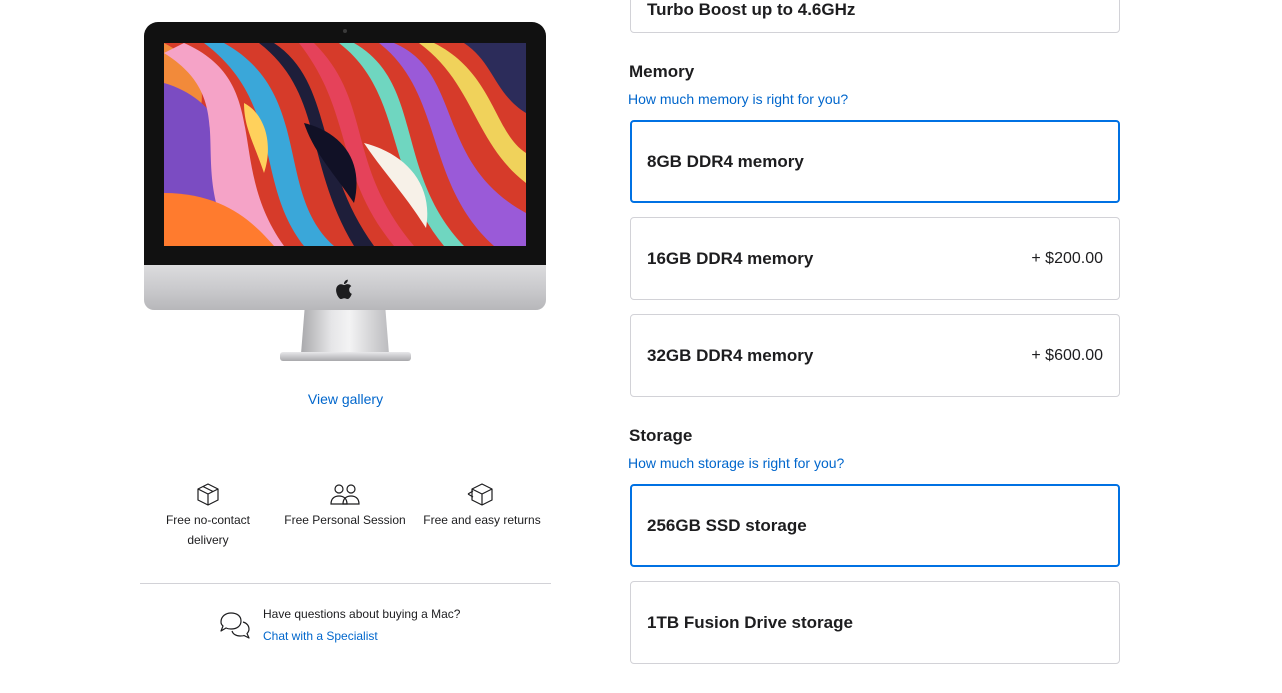 The image size is (1282, 693). What do you see at coordinates (751, 9) in the screenshot?
I see `option-label: Turbo Boost up to 4.6GHz` at bounding box center [751, 9].